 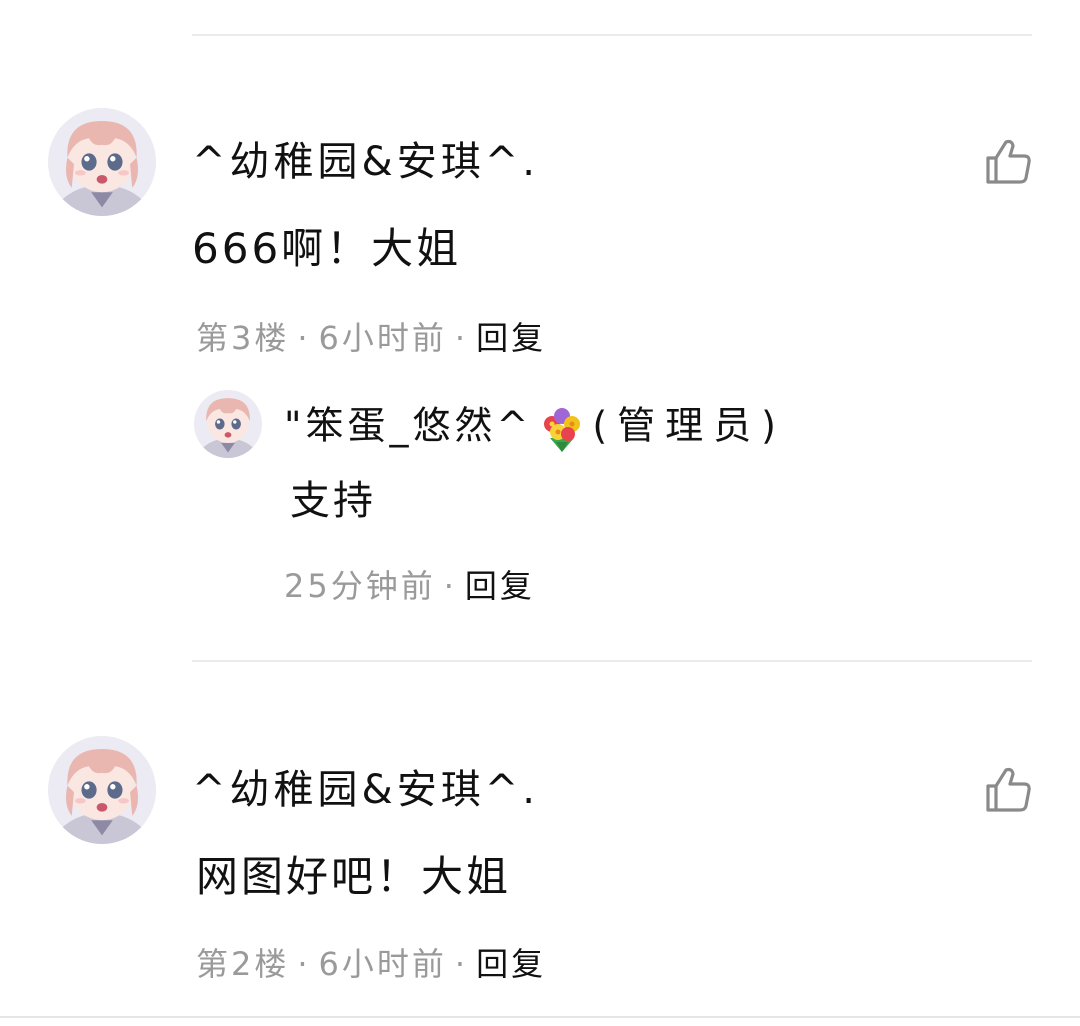 I want to click on role-badge: (管理员), so click(x=689, y=425).